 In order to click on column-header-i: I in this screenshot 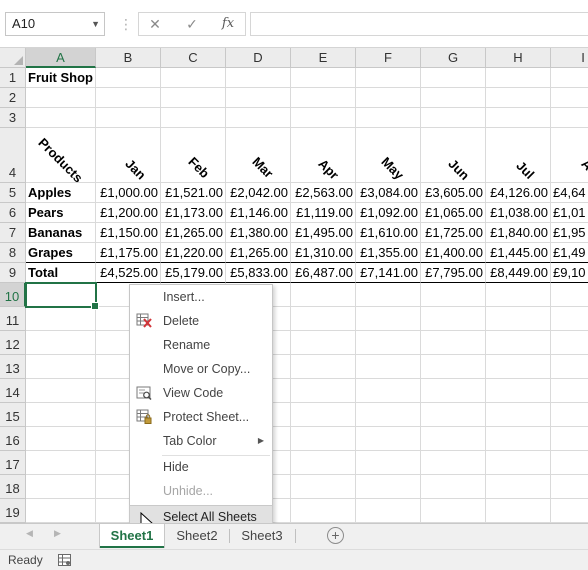, I will do `click(569, 58)`.